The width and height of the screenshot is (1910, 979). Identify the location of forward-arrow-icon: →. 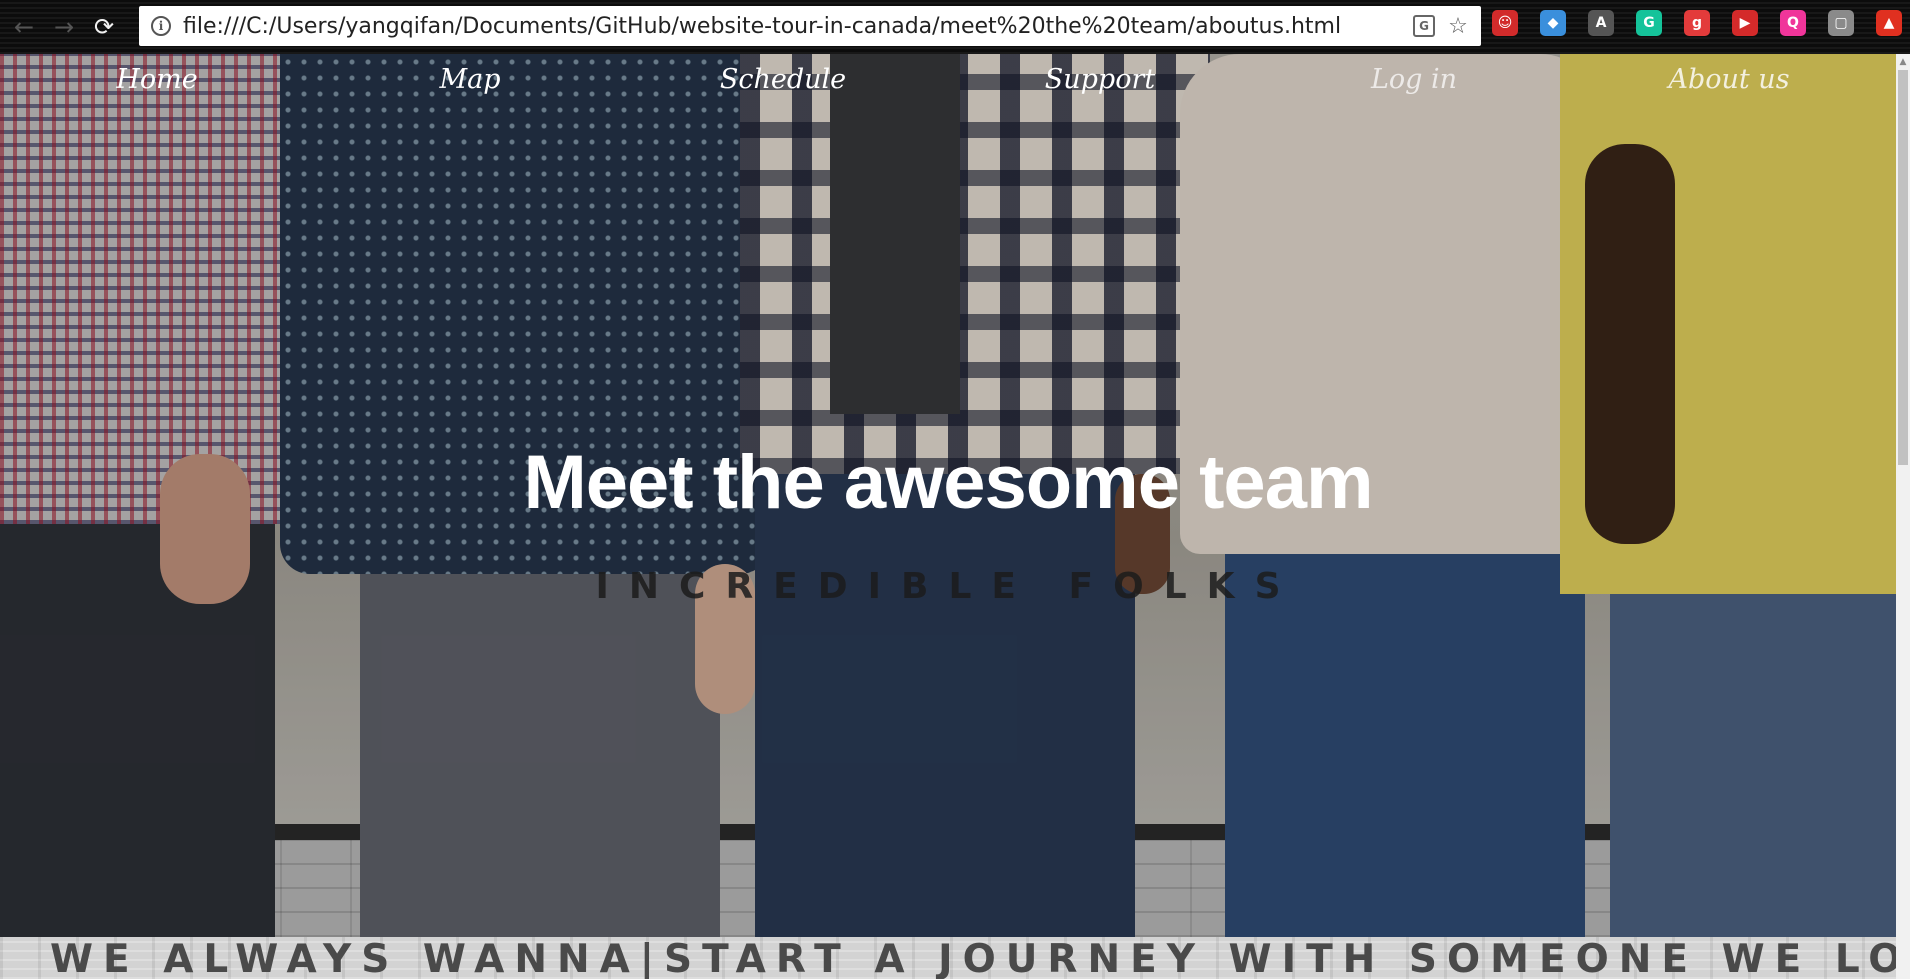
(64, 27).